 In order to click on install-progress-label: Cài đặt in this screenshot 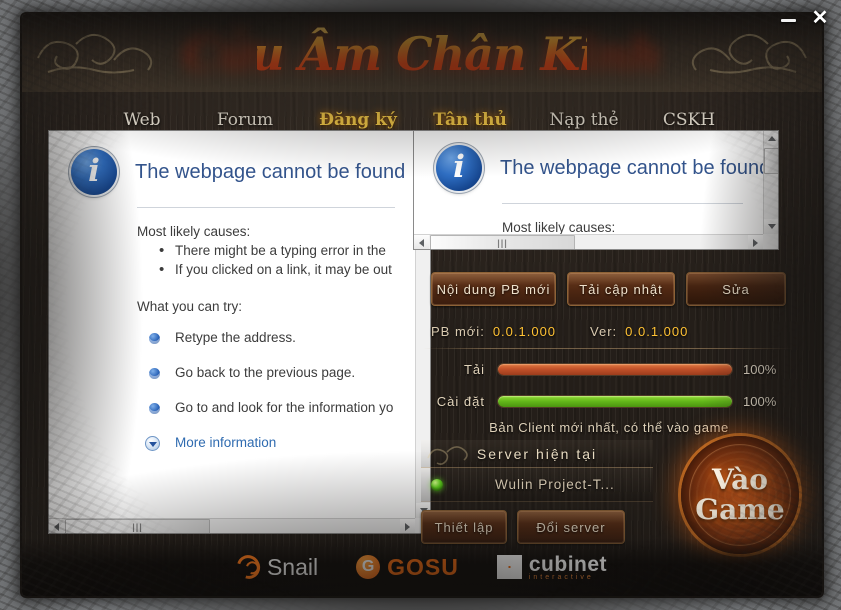, I will do `click(460, 401)`.